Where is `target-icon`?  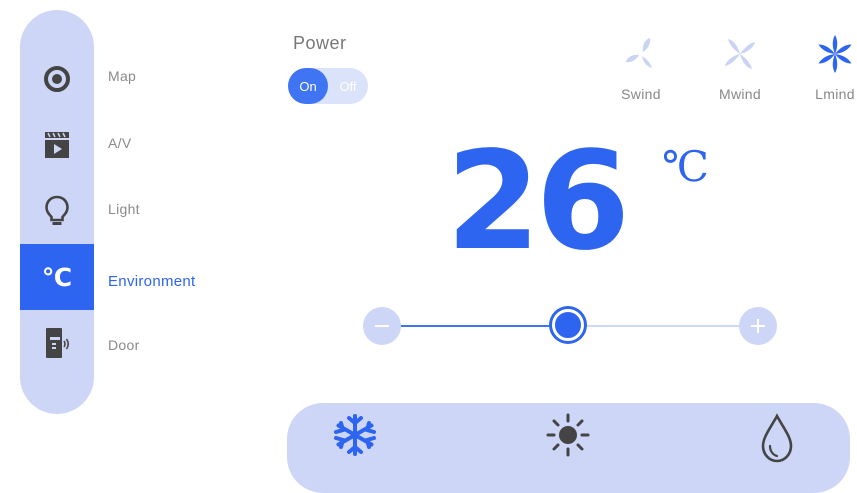 target-icon is located at coordinates (57, 79).